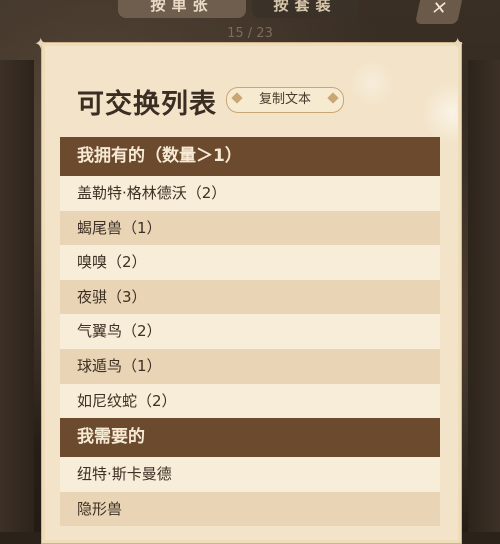  What do you see at coordinates (250, 193) in the screenshot?
I see `list-item: 盖勒特·格林德沃（2）` at bounding box center [250, 193].